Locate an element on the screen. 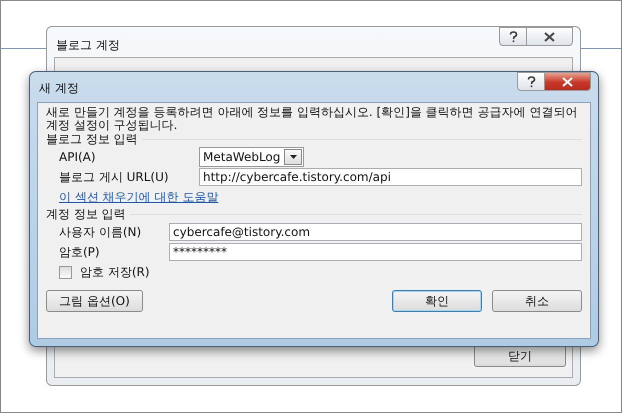  ok-button: 확인 is located at coordinates (437, 301).